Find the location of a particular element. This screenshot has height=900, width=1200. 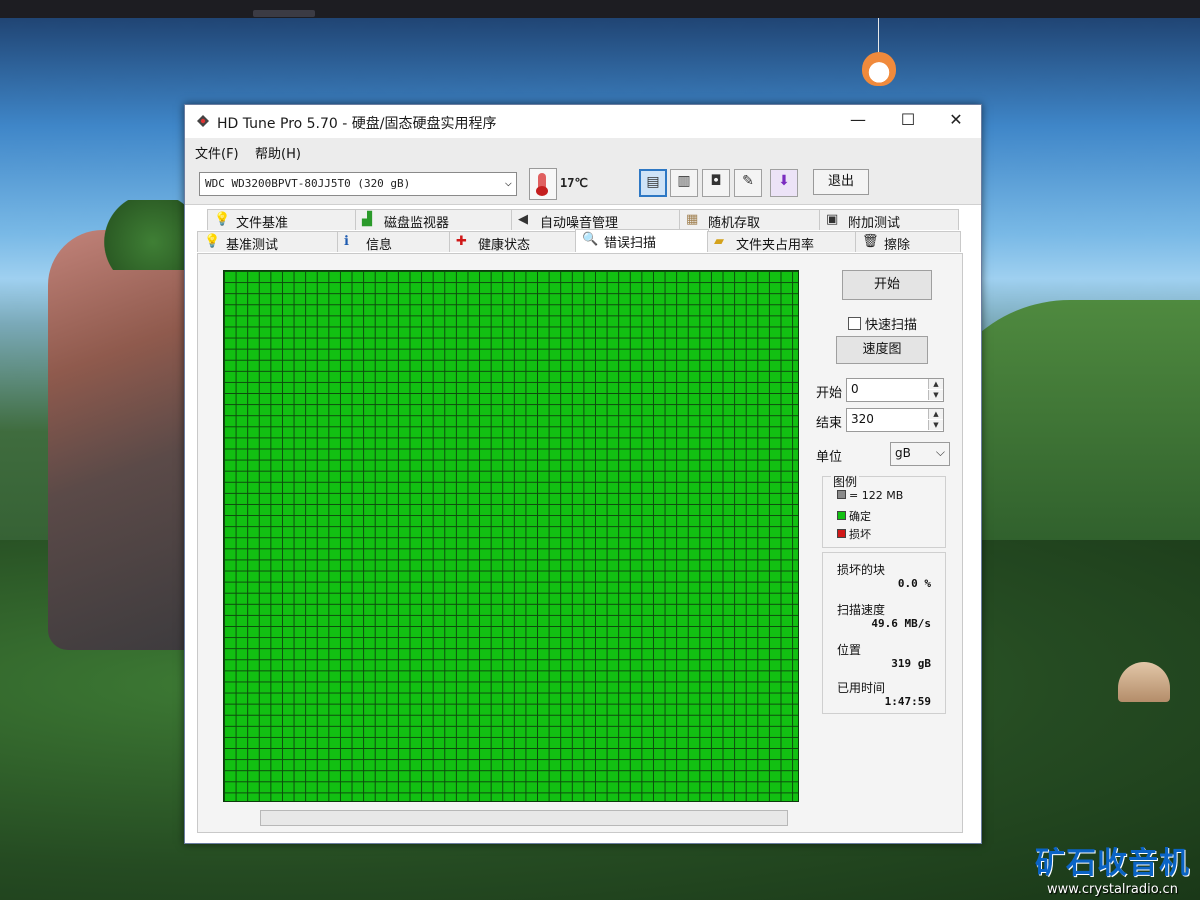

tab-folder-usage: ▰ 文件夹占用率 is located at coordinates (782, 242).